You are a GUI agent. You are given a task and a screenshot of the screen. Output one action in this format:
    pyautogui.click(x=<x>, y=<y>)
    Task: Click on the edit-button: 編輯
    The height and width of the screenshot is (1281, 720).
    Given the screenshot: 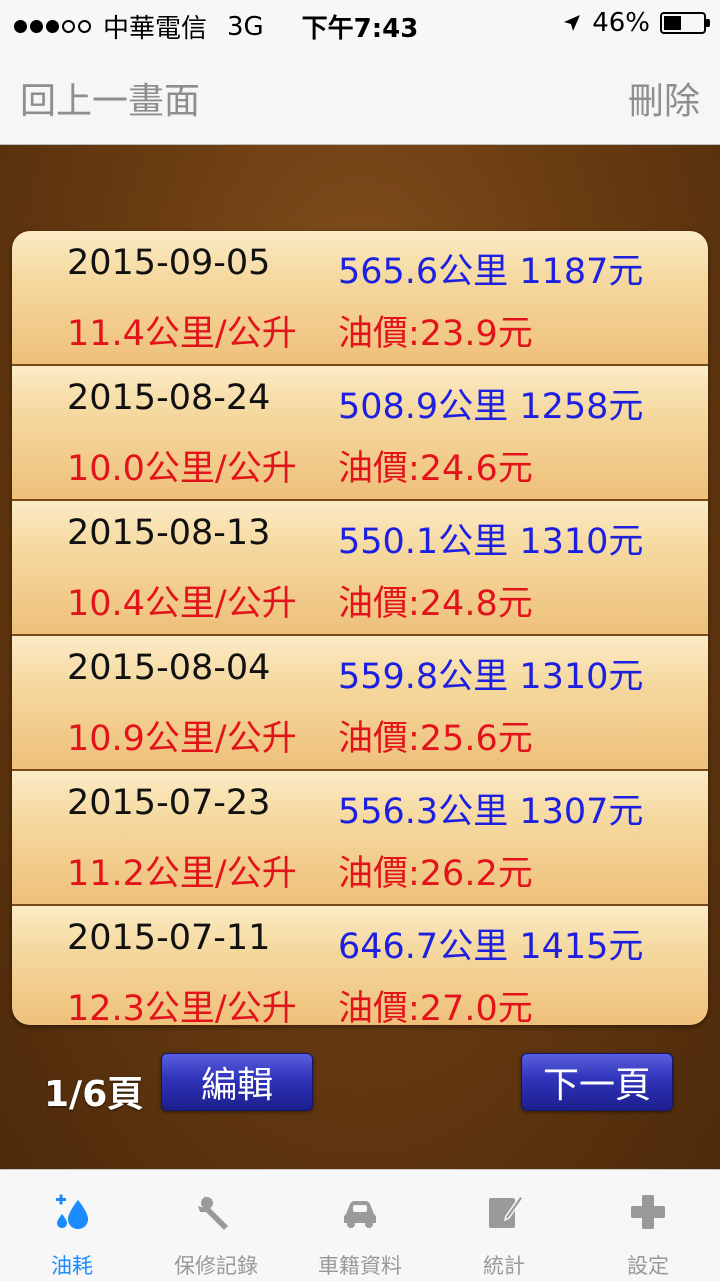 What is the action you would take?
    pyautogui.click(x=237, y=1082)
    